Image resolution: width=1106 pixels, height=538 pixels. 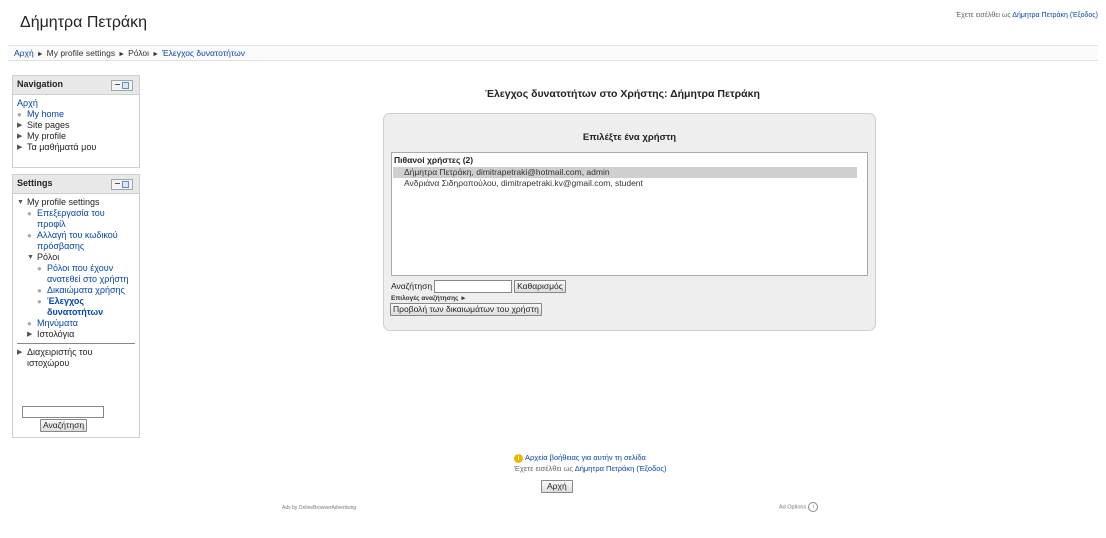 I want to click on settings-messages-link: Μηνύματα, so click(x=57, y=323).